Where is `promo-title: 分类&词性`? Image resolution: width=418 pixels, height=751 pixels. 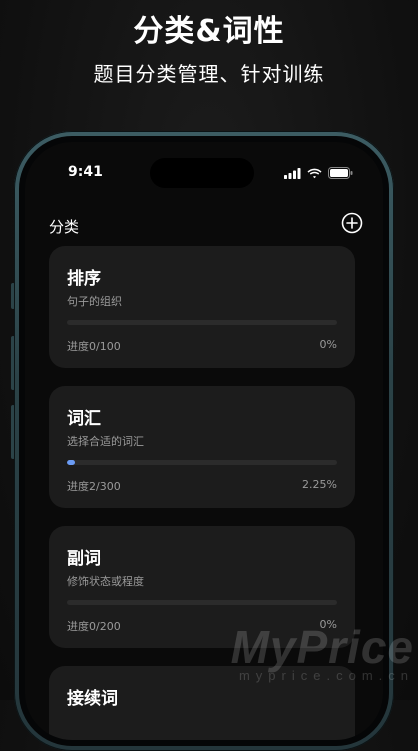 promo-title: 分类&词性 is located at coordinates (209, 31).